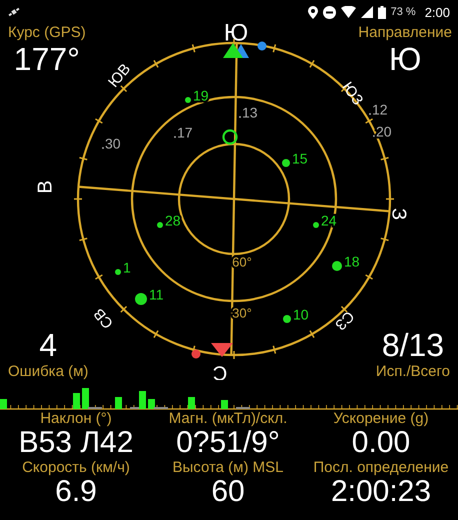 The image size is (458, 520). Describe the element at coordinates (14, 12) in the screenshot. I see `satellite-icon` at that location.